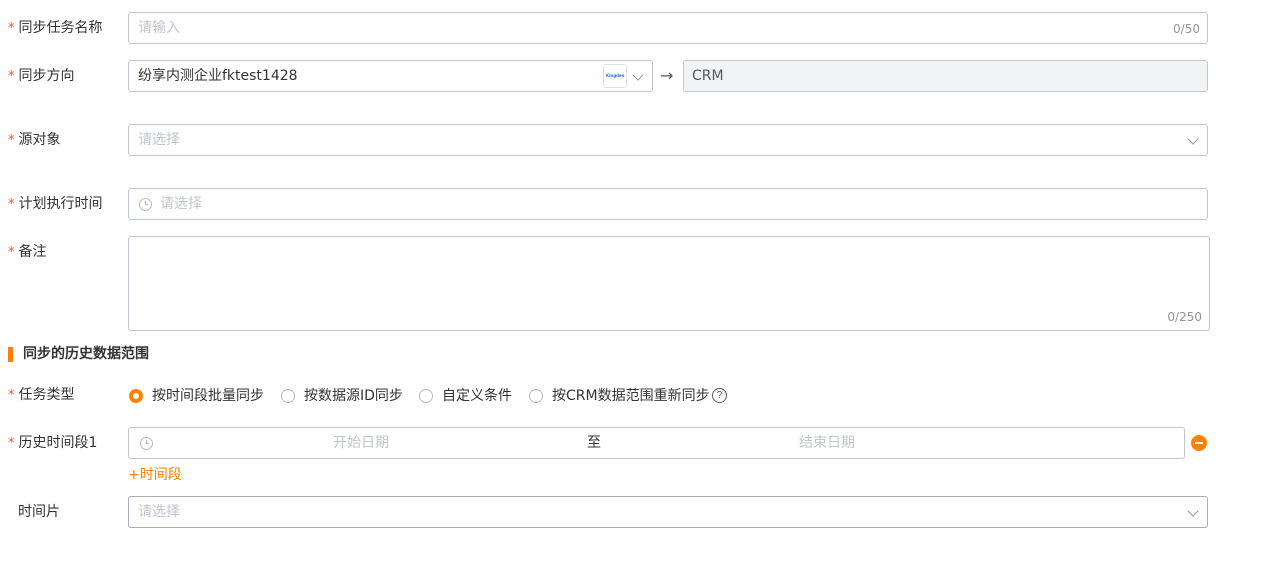  Describe the element at coordinates (39, 512) in the screenshot. I see `time-slice-label: 时间片` at that location.